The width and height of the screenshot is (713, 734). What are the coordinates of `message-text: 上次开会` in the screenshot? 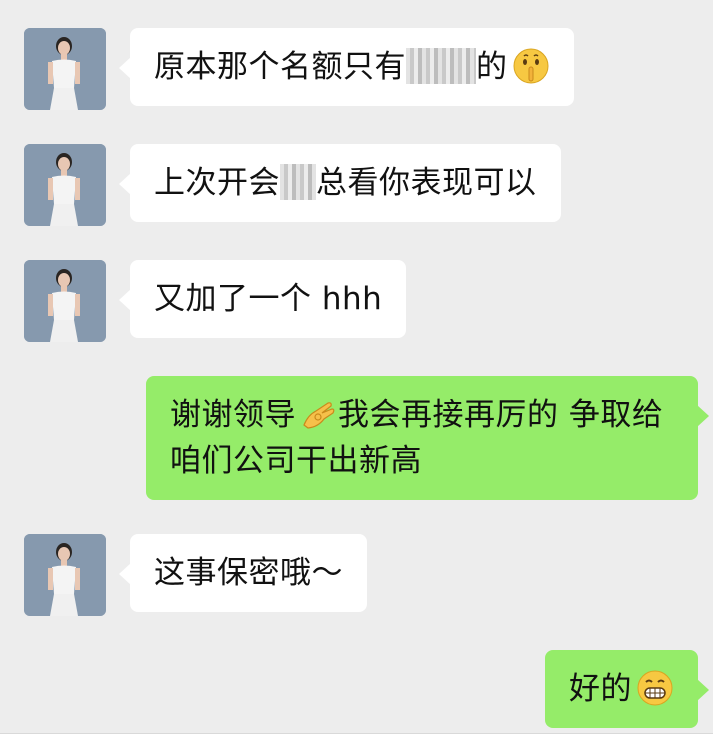 It's located at (217, 183).